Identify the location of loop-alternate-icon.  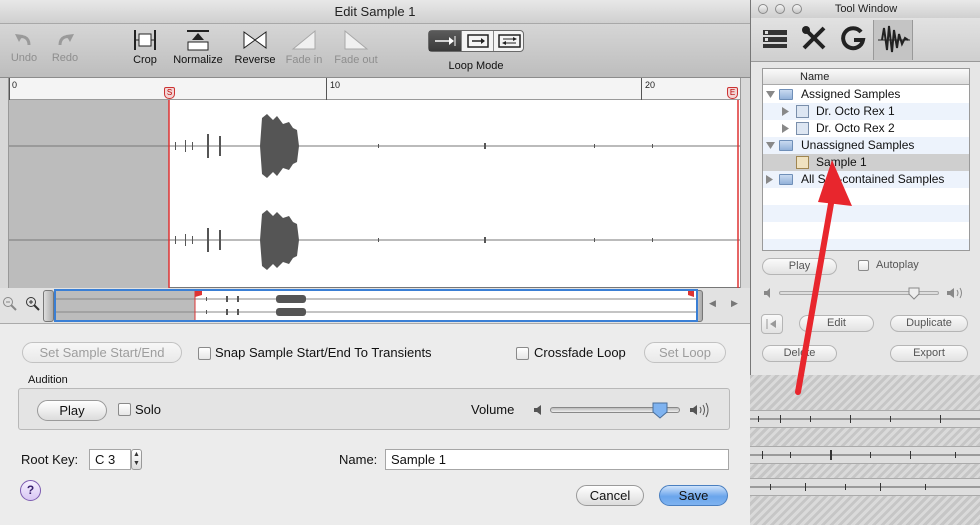
(509, 41).